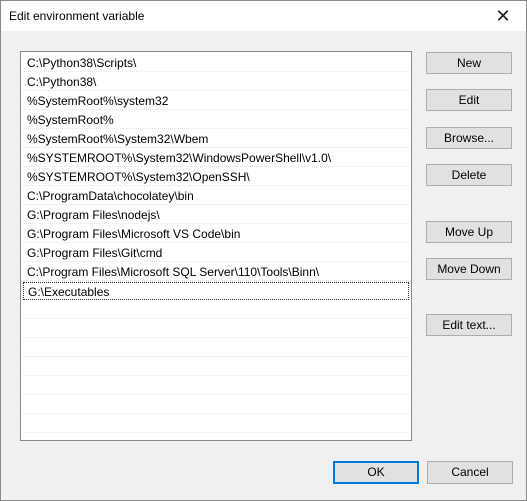  I want to click on delete-button: Delete, so click(469, 175).